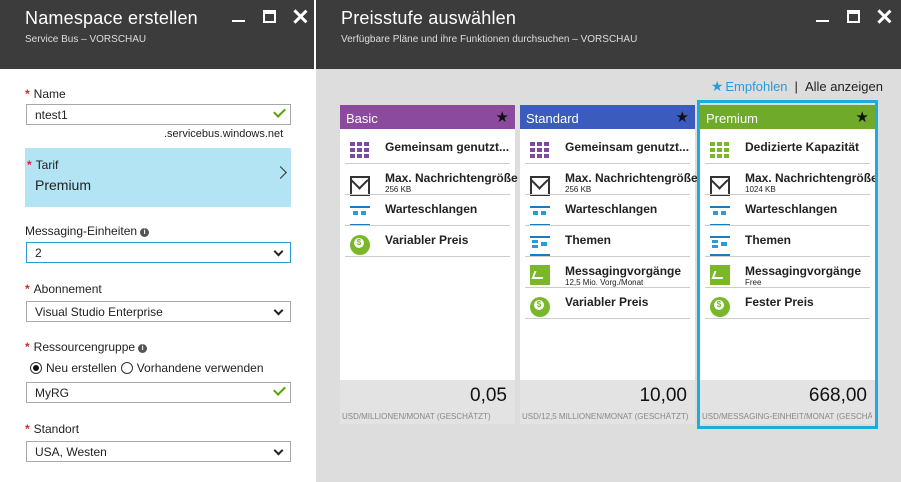 This screenshot has width=901, height=482. What do you see at coordinates (427, 117) in the screenshot?
I see `pricing-card-header: Basic ★` at bounding box center [427, 117].